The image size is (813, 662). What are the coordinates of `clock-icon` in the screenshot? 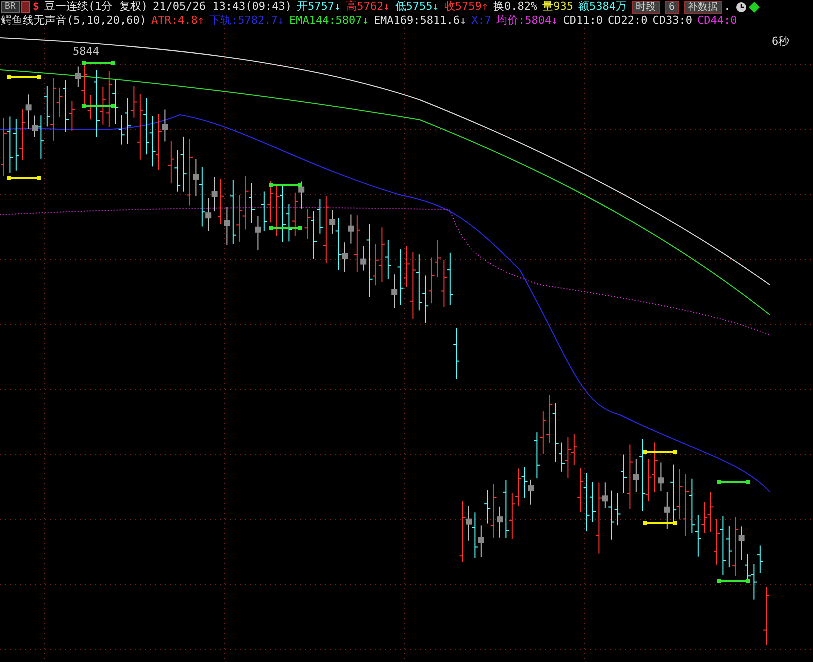 It's located at (741, 7).